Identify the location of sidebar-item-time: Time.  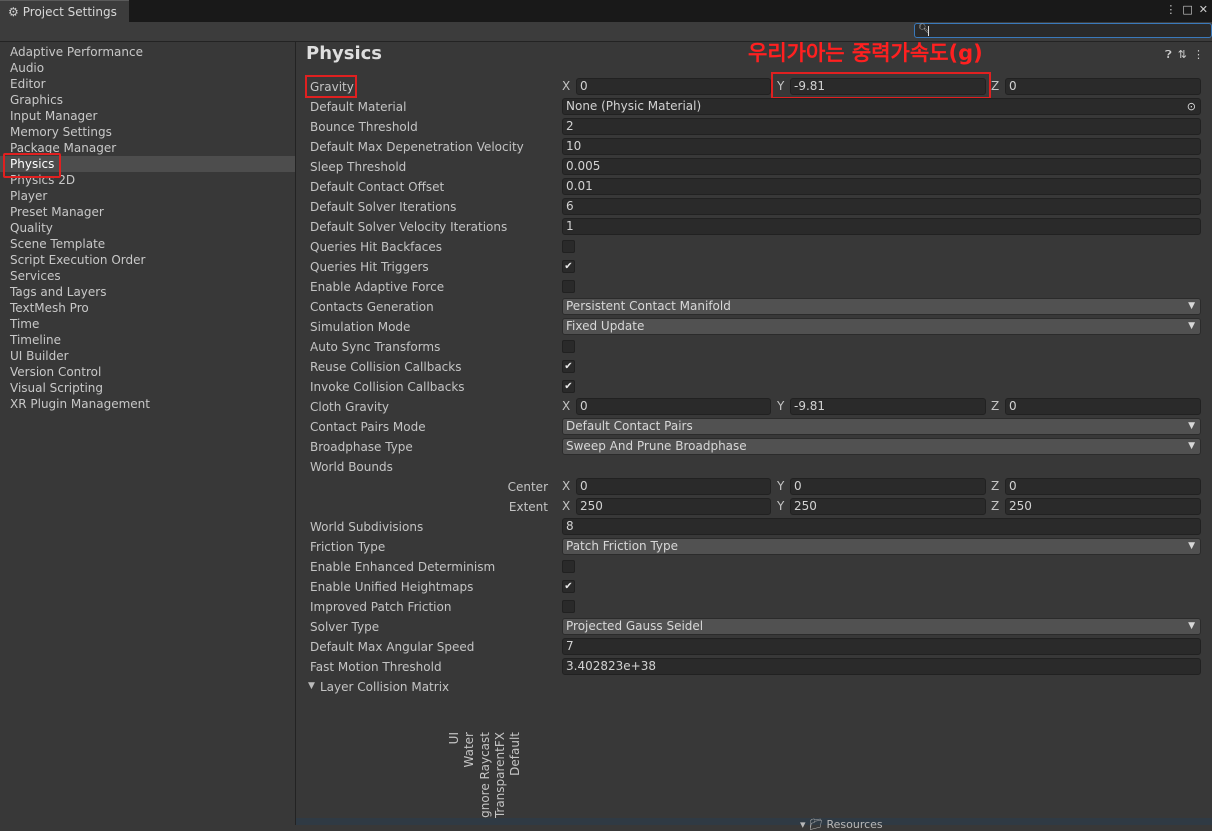
(147, 324).